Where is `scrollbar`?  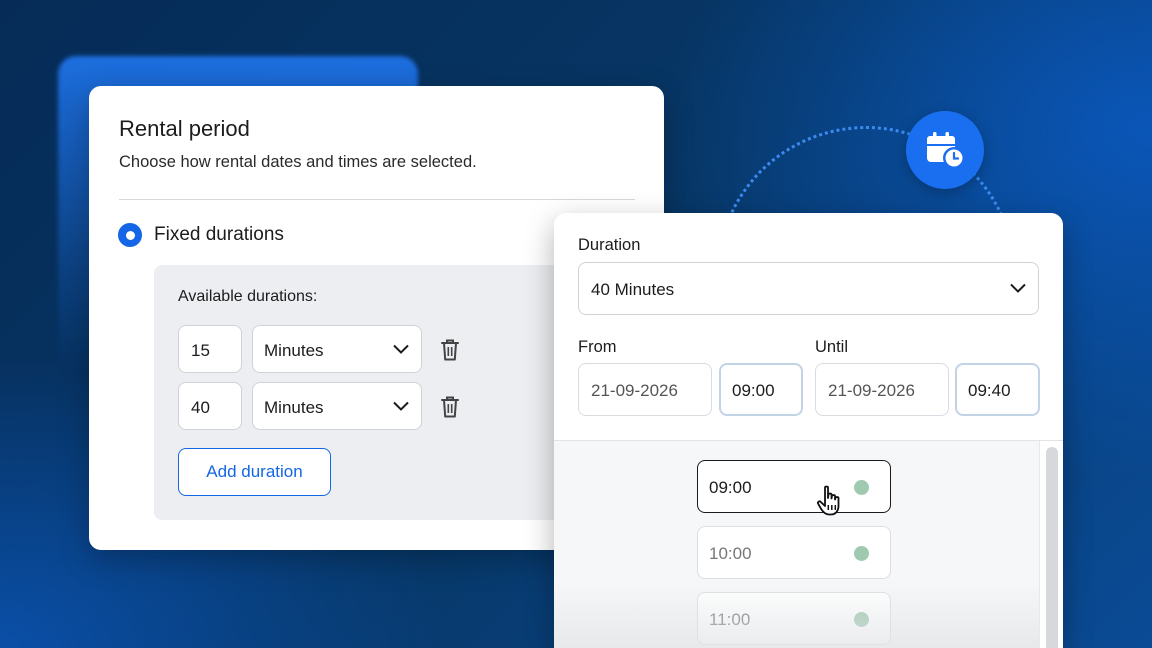 scrollbar is located at coordinates (1051, 544).